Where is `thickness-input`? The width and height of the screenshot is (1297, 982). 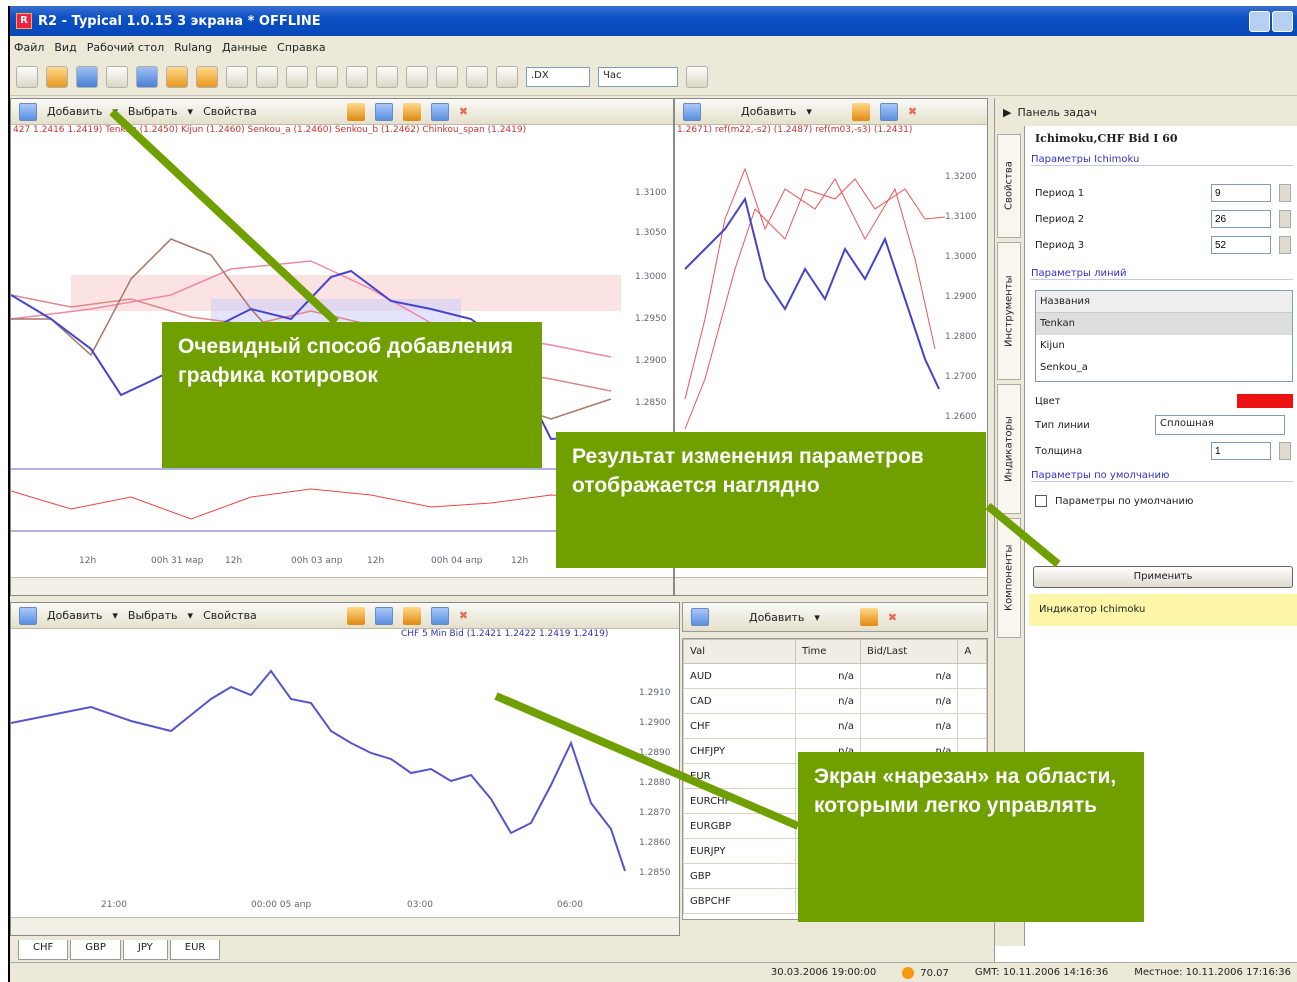 thickness-input is located at coordinates (1241, 451).